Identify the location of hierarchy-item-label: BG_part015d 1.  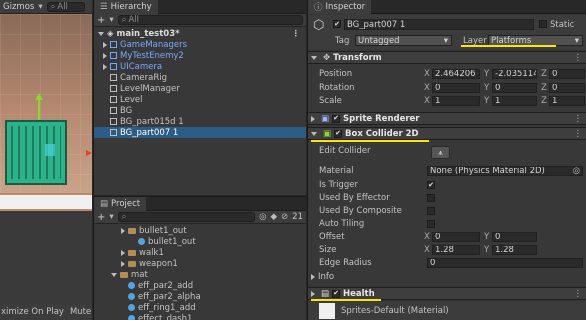
(152, 121).